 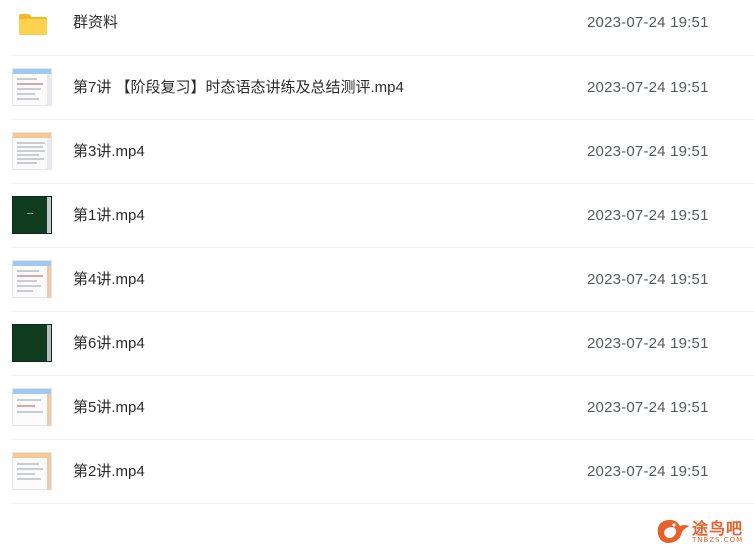 What do you see at coordinates (718, 540) in the screenshot?
I see `watermark-subtext: TNBZS.COM` at bounding box center [718, 540].